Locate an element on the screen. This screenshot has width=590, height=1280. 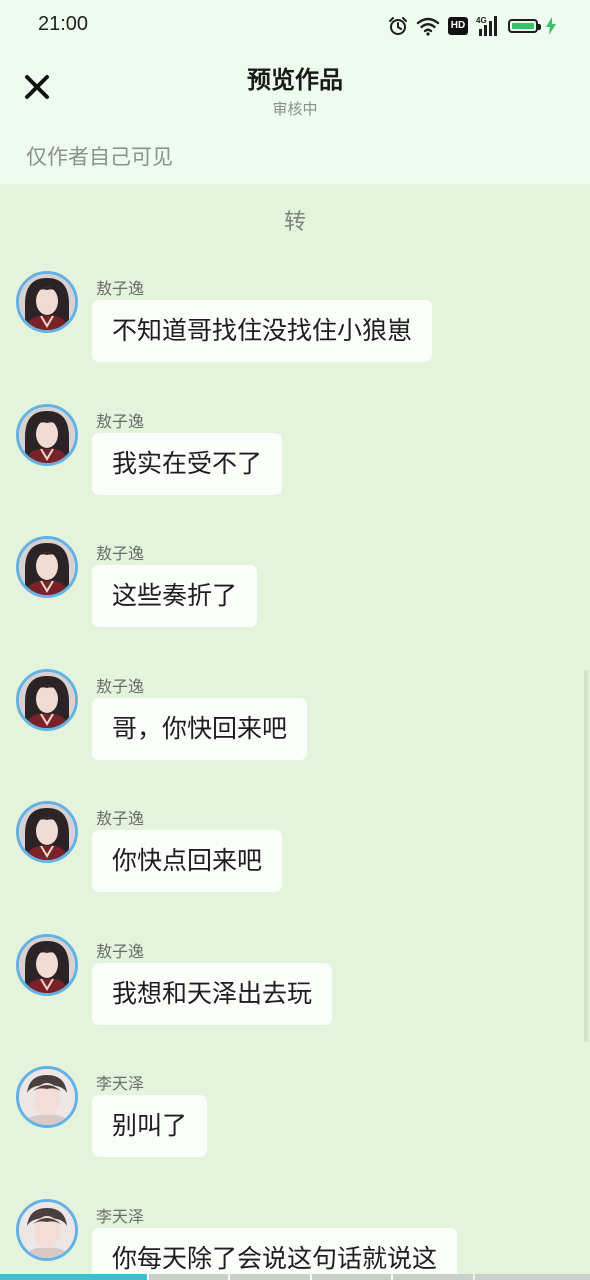
status-icons: HD 4G is located at coordinates (472, 26).